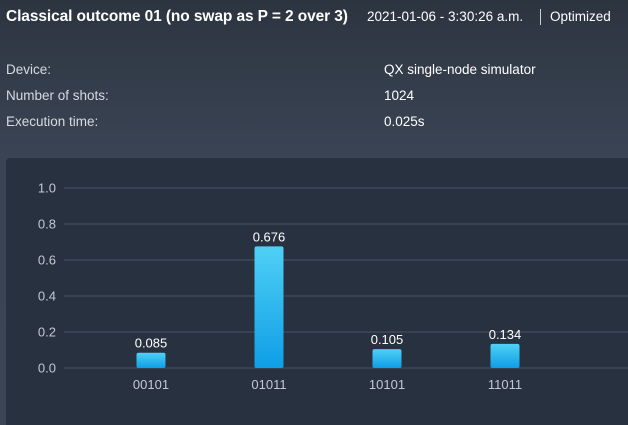 This screenshot has width=628, height=425. What do you see at coordinates (47, 332) in the screenshot?
I see `y-tick-label: 0.2` at bounding box center [47, 332].